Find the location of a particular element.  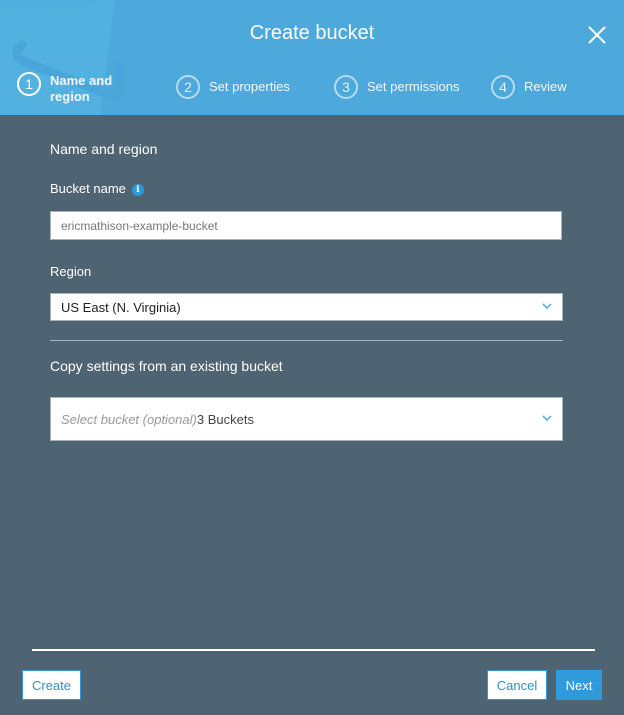

region-select: US East (N. Virginia) is located at coordinates (306, 307).